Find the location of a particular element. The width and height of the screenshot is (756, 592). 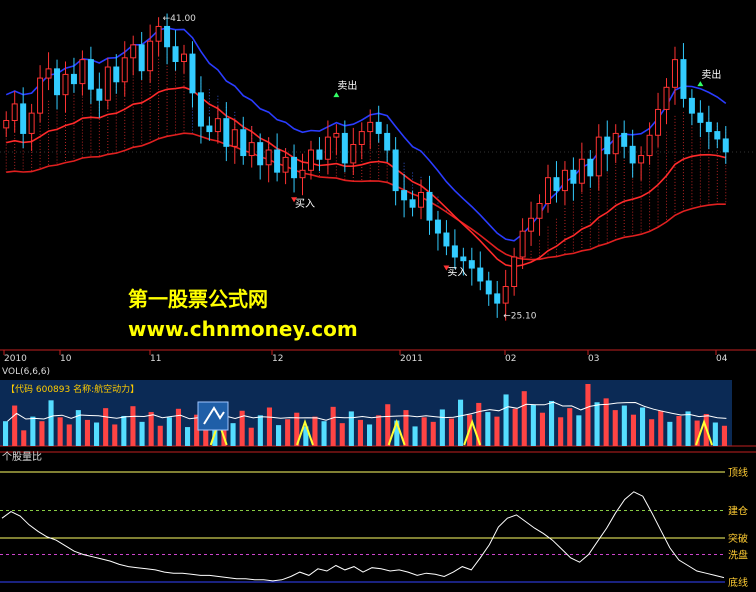

indicator-level-label: 建仓 is located at coordinates (738, 511).